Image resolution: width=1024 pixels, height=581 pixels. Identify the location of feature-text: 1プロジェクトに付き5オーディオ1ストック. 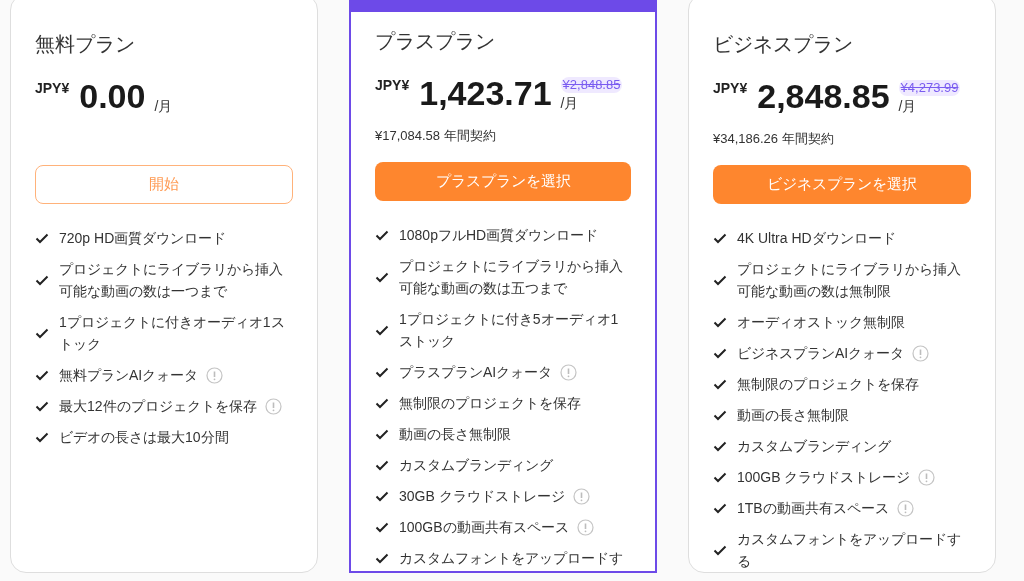
(509, 330).